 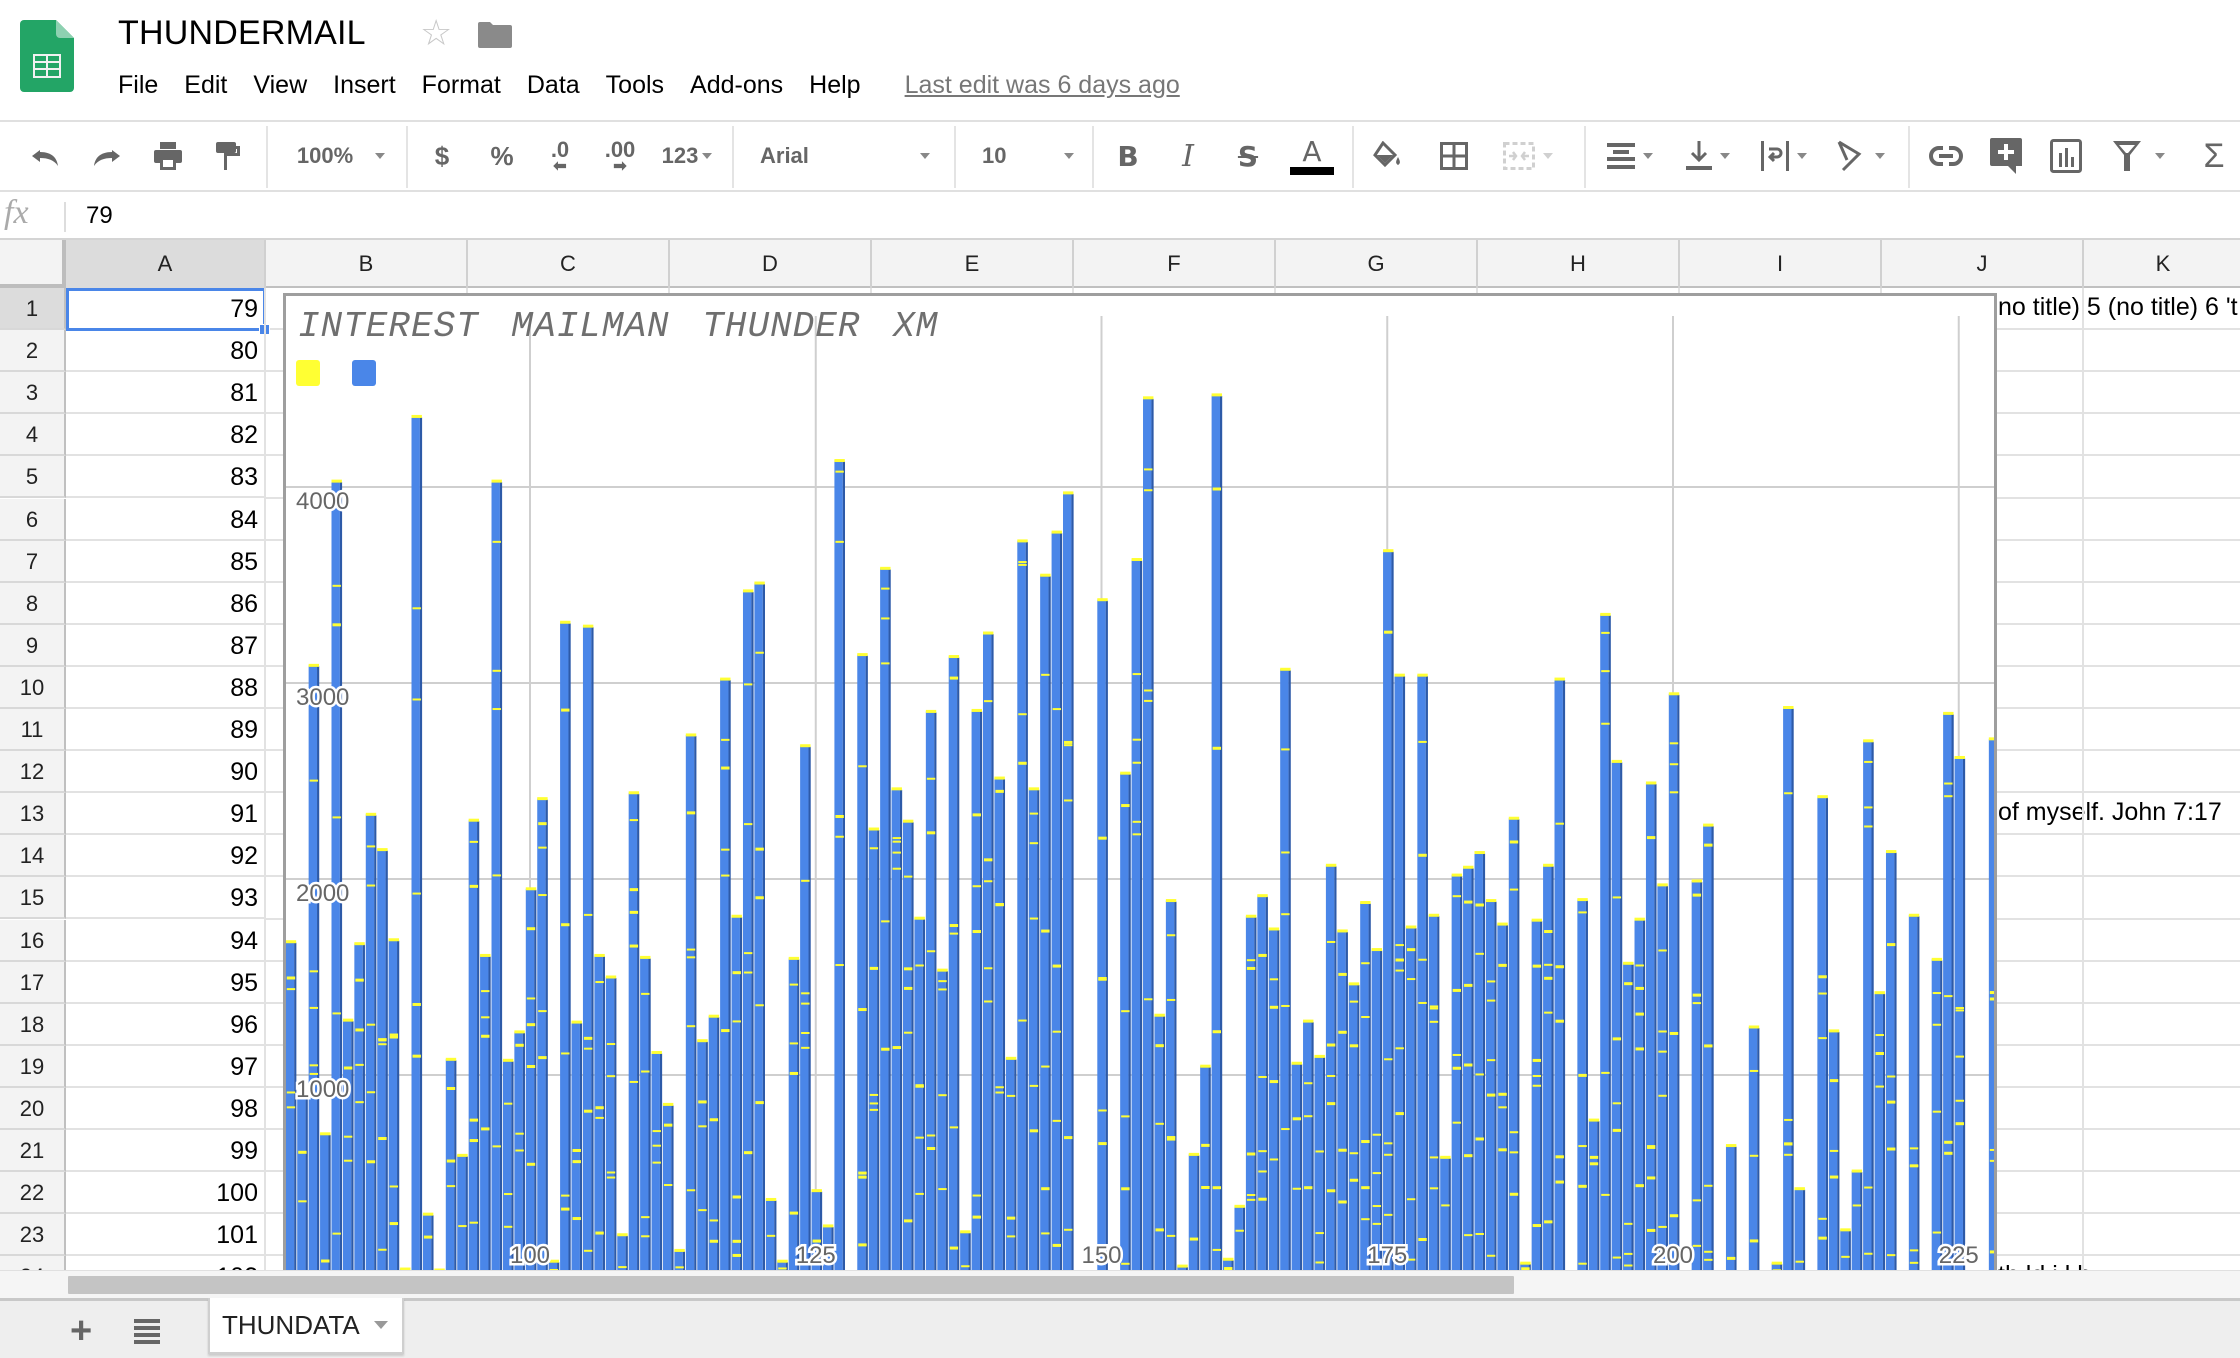 I want to click on menu-format: Format, so click(x=461, y=85).